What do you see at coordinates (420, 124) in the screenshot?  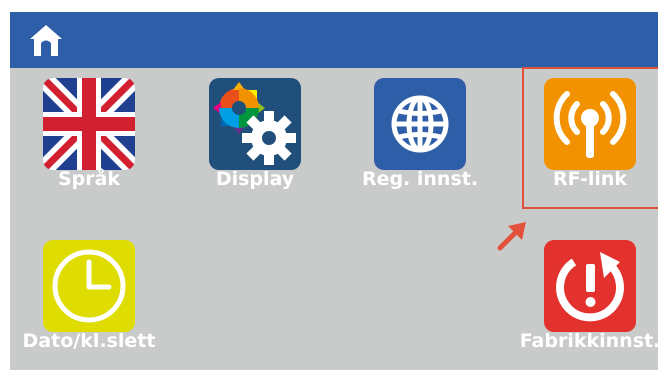 I see `globe-icon` at bounding box center [420, 124].